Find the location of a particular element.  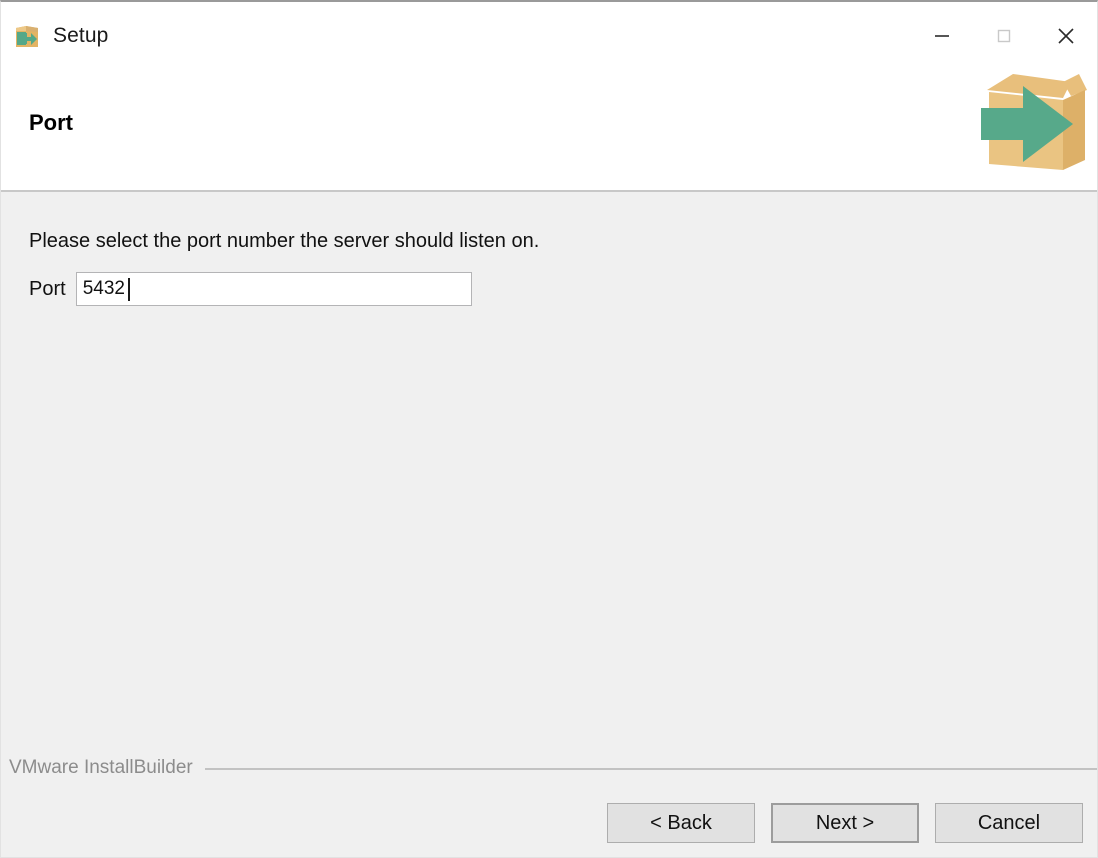

port-input is located at coordinates (273, 289).